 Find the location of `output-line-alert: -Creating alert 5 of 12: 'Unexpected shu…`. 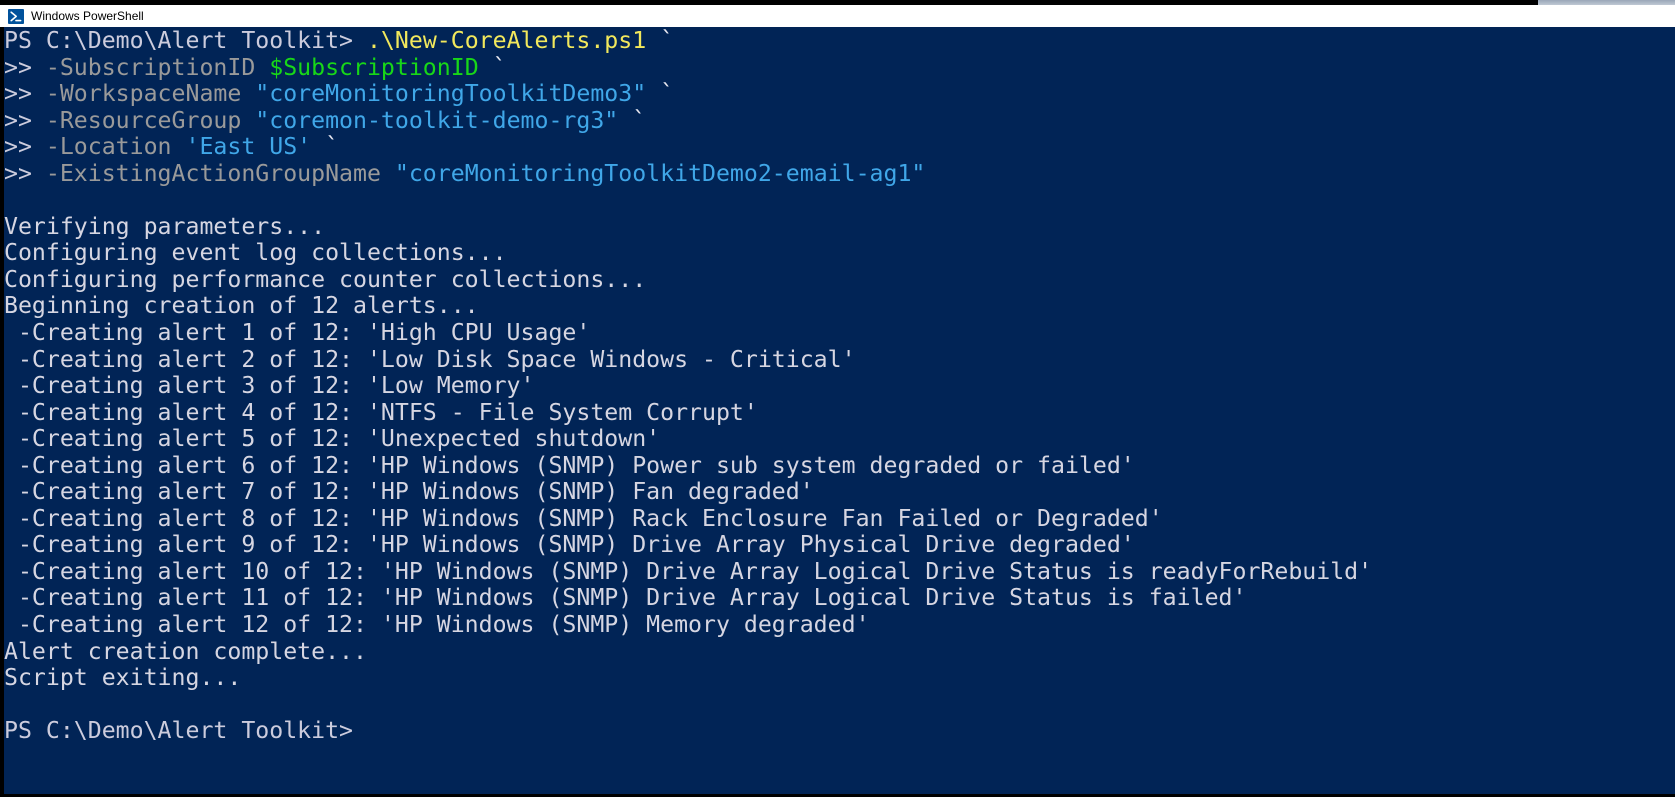

output-line-alert: -Creating alert 5 of 12: 'Unexpected shu… is located at coordinates (332, 439).